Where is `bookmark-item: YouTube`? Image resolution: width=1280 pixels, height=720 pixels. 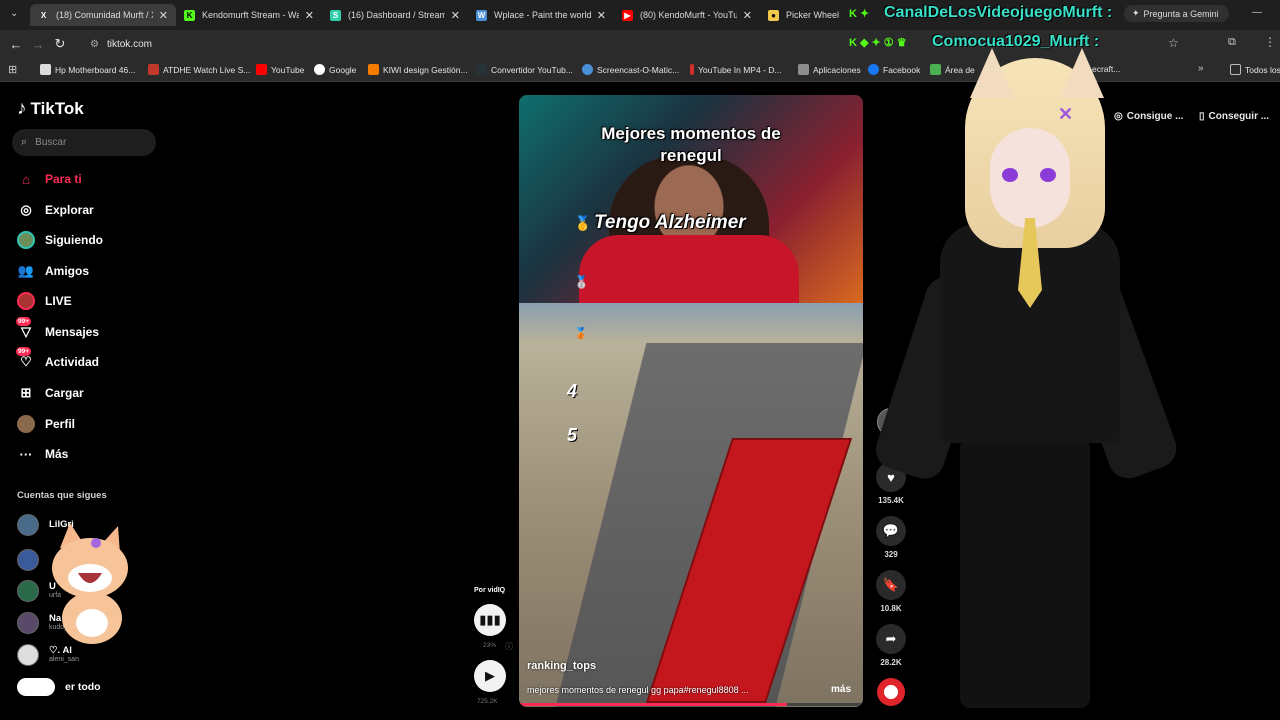
bookmark-item: YouTube is located at coordinates (280, 69).